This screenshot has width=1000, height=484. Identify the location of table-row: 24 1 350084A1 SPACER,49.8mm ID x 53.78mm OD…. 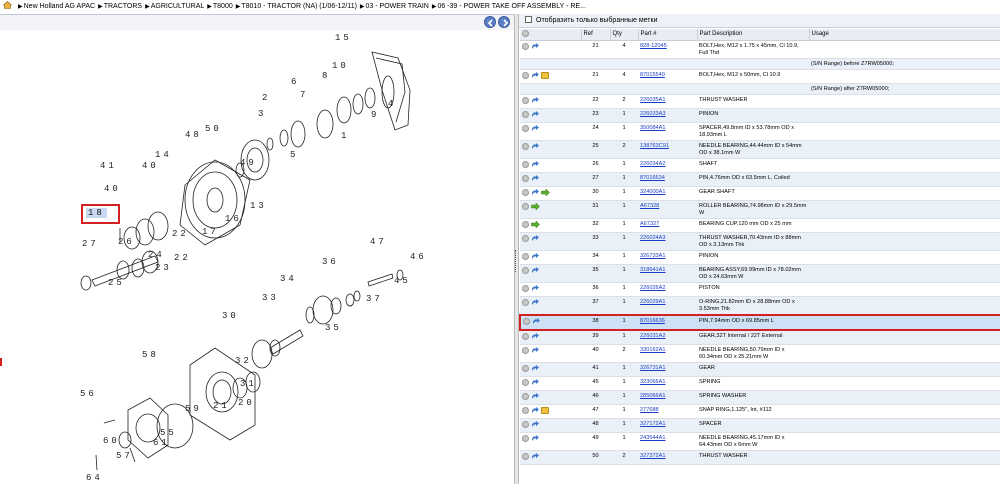
(760, 131).